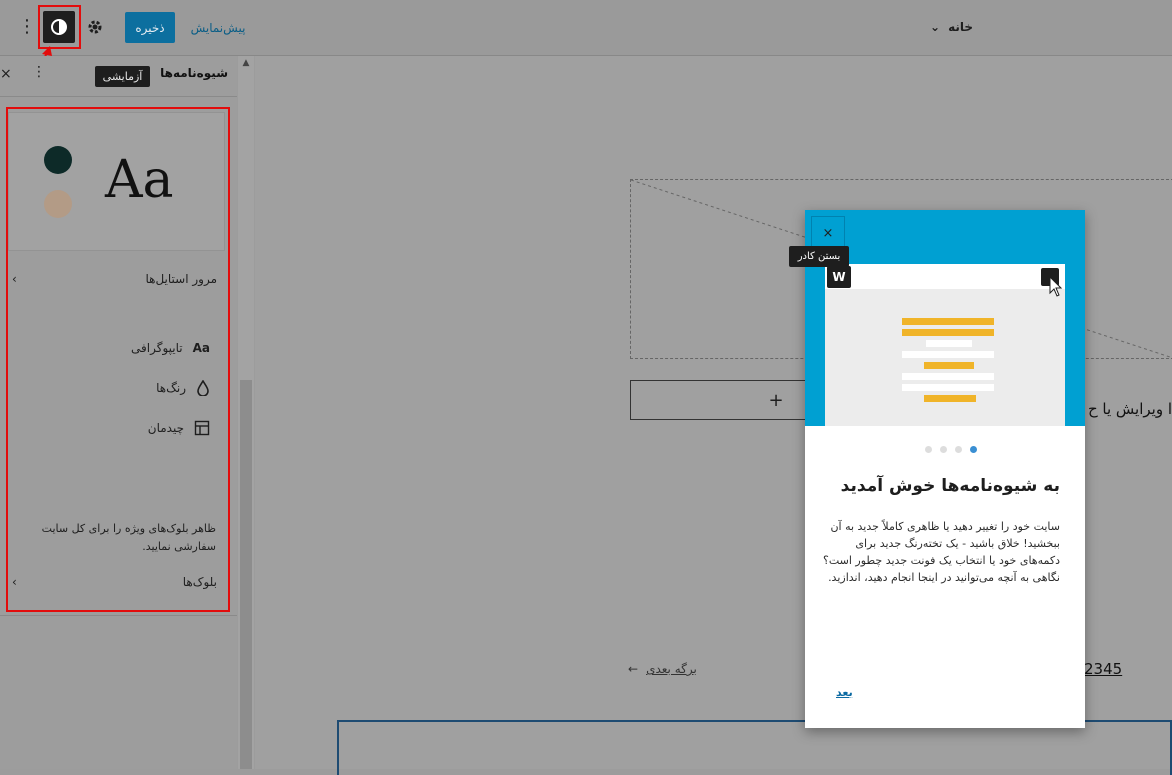 The image size is (1172, 775). I want to click on more-options-icon: ⋮, so click(27, 27).